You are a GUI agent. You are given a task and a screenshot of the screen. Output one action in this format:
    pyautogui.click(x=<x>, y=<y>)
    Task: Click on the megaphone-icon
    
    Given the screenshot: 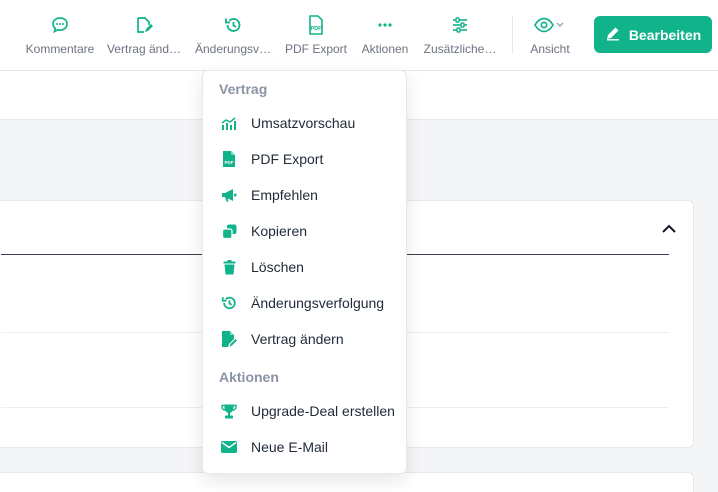 What is the action you would take?
    pyautogui.click(x=229, y=195)
    